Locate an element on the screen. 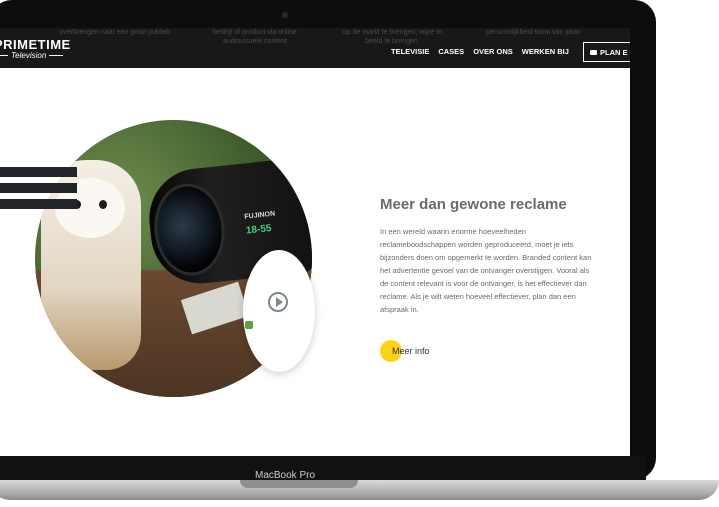 This screenshot has width=719, height=507. tag-icon is located at coordinates (593, 52).